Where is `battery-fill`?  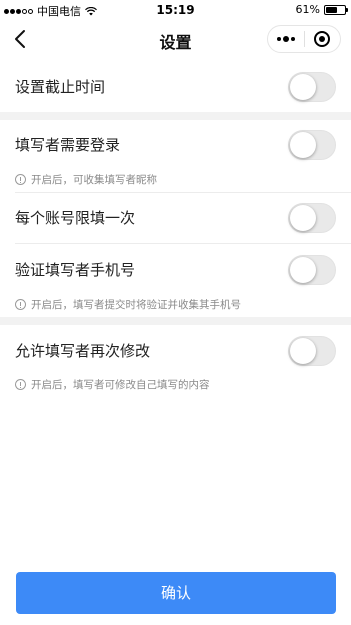 battery-fill is located at coordinates (331, 9).